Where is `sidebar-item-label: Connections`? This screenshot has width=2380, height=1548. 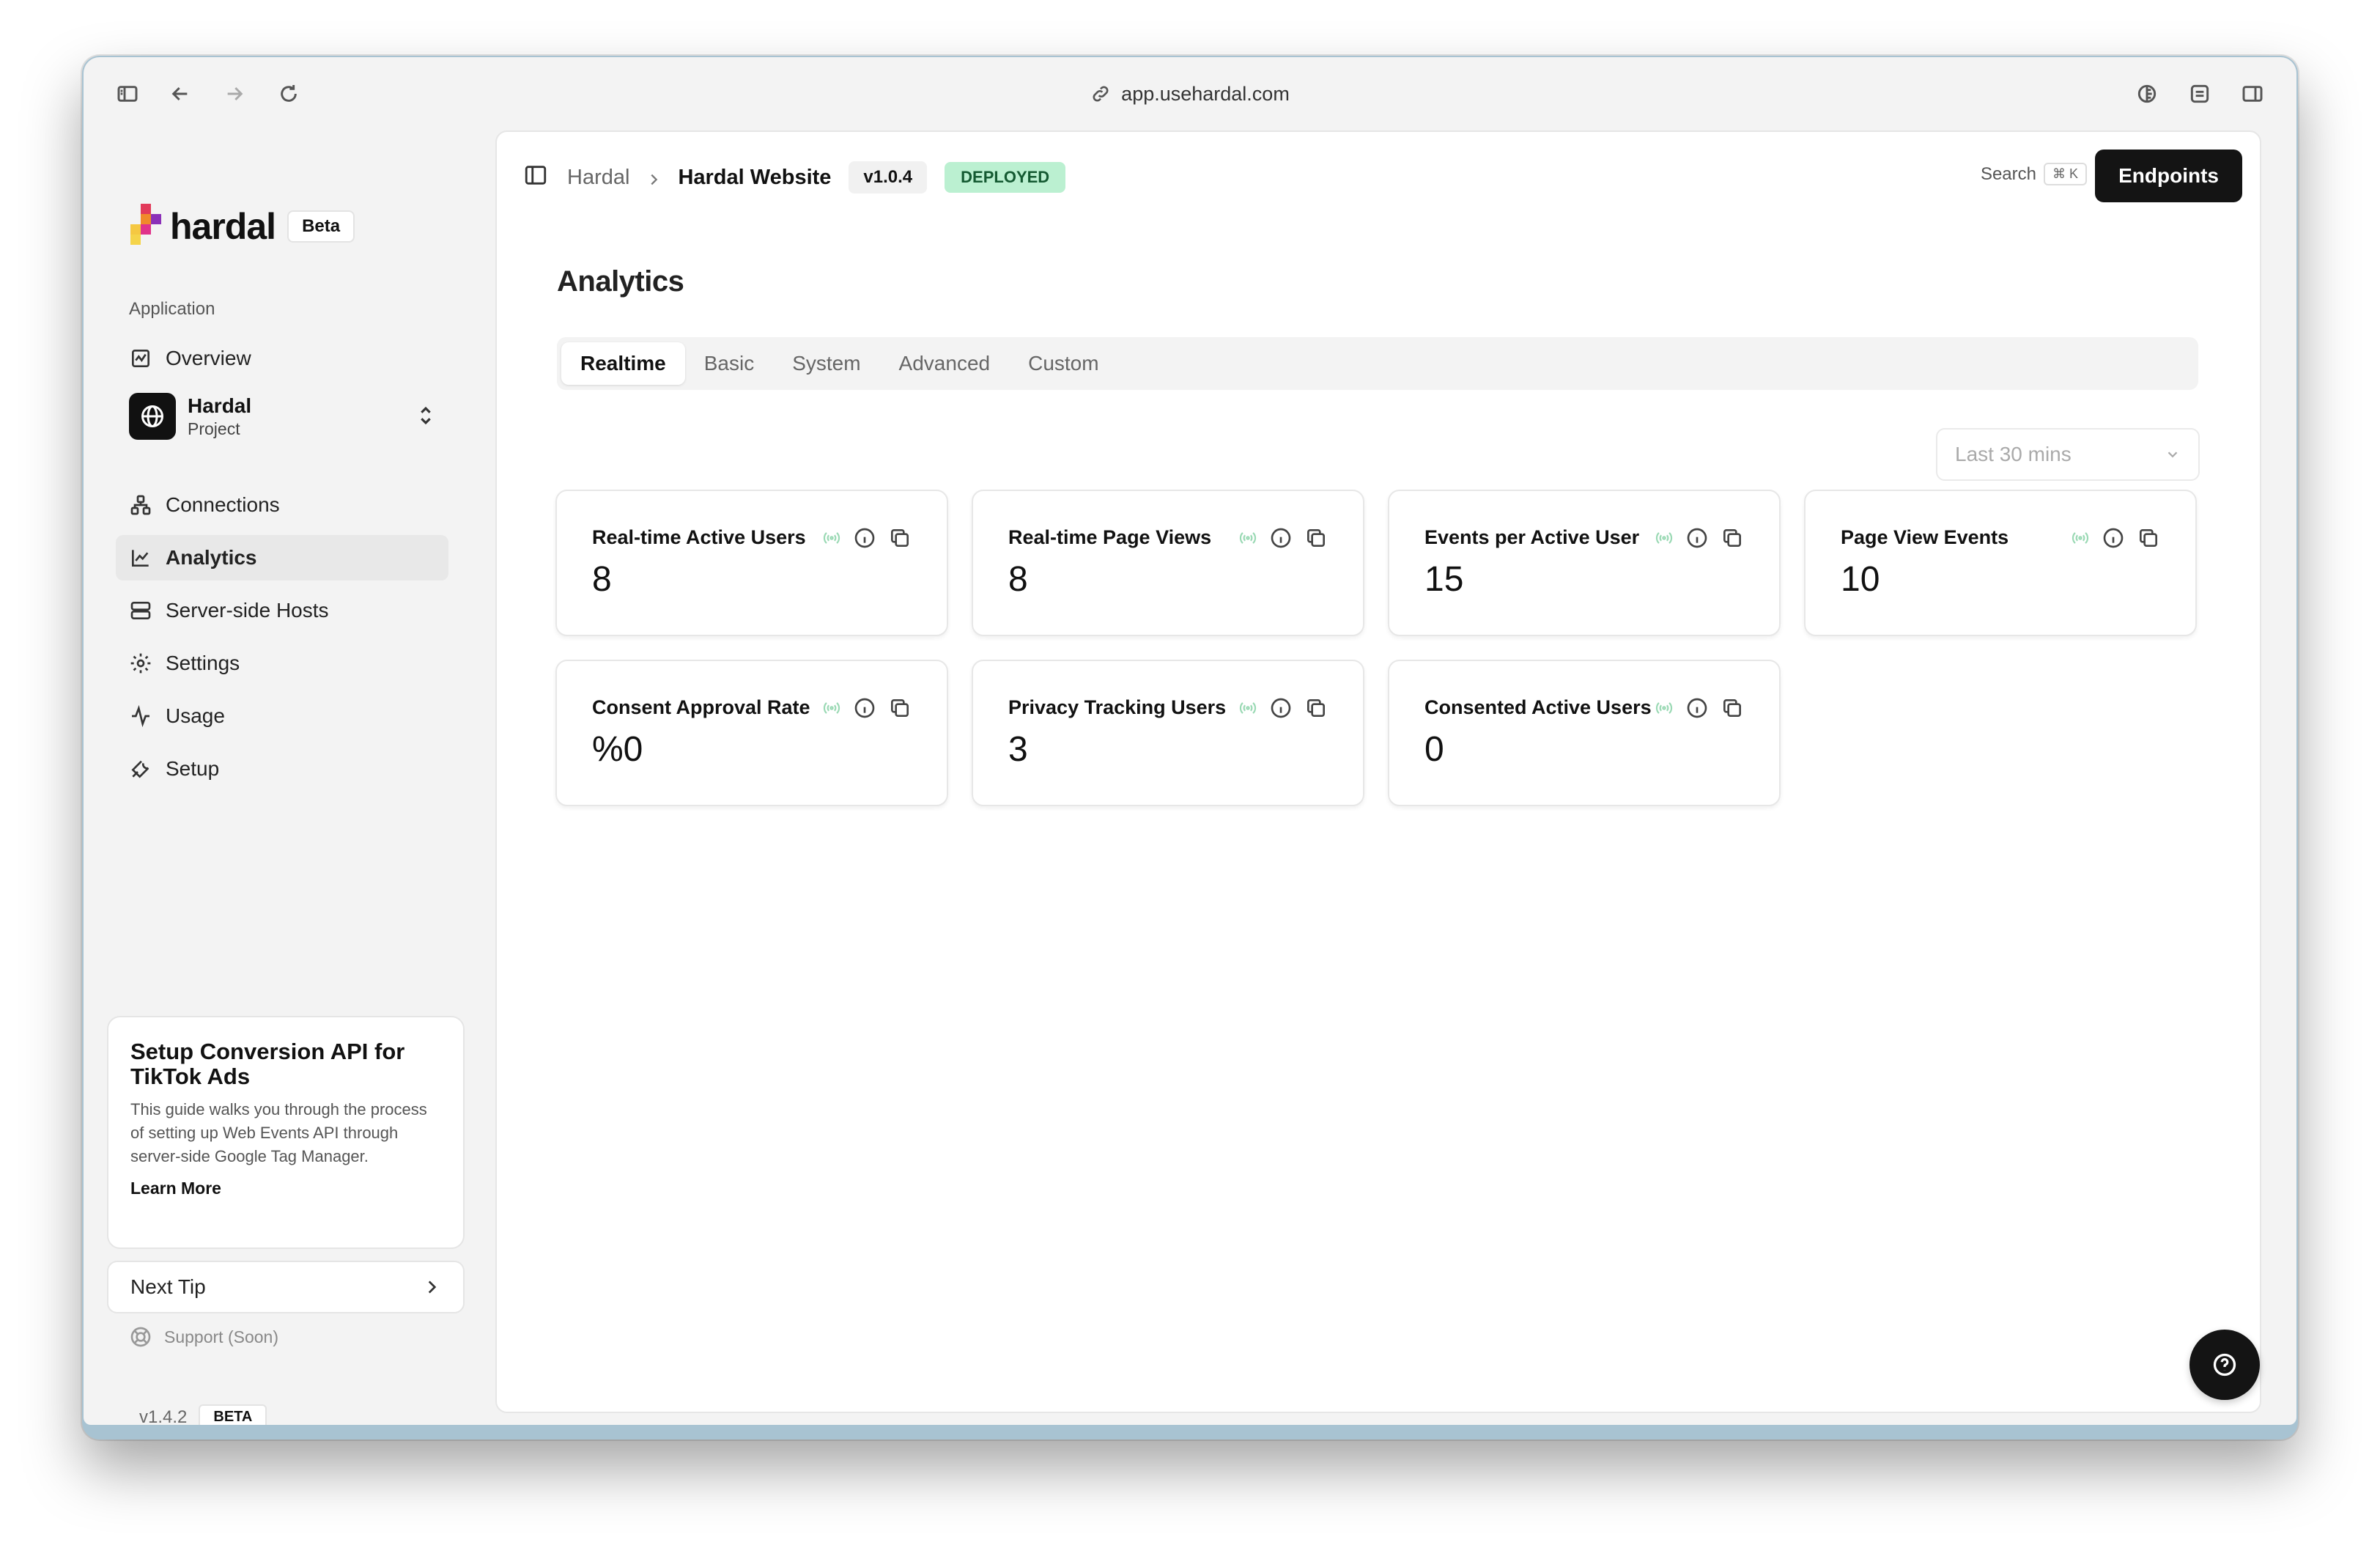
sidebar-item-label: Connections is located at coordinates (223, 504).